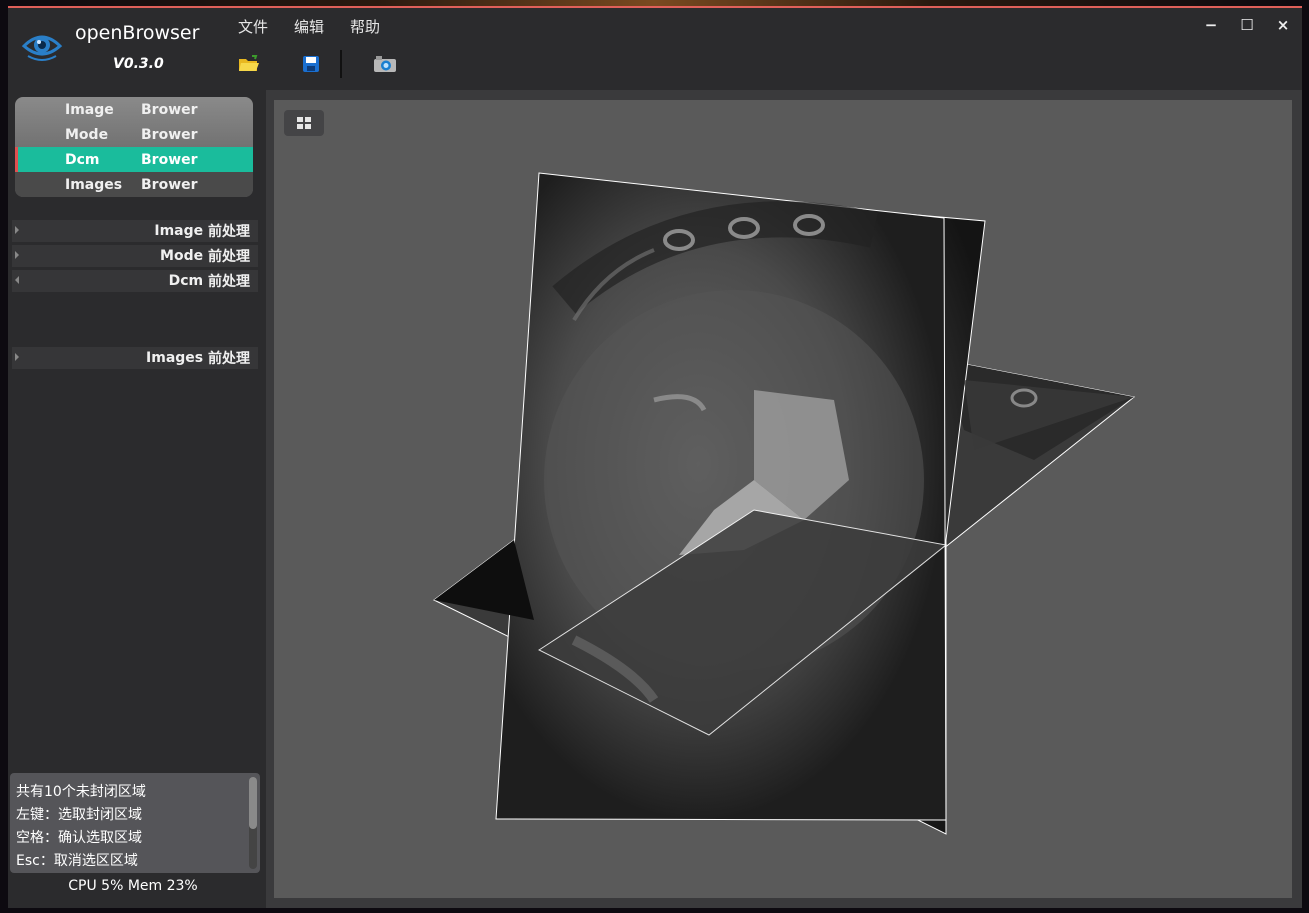  Describe the element at coordinates (79, 815) in the screenshot. I see `info-line: 左键：选取封闭区域` at that location.